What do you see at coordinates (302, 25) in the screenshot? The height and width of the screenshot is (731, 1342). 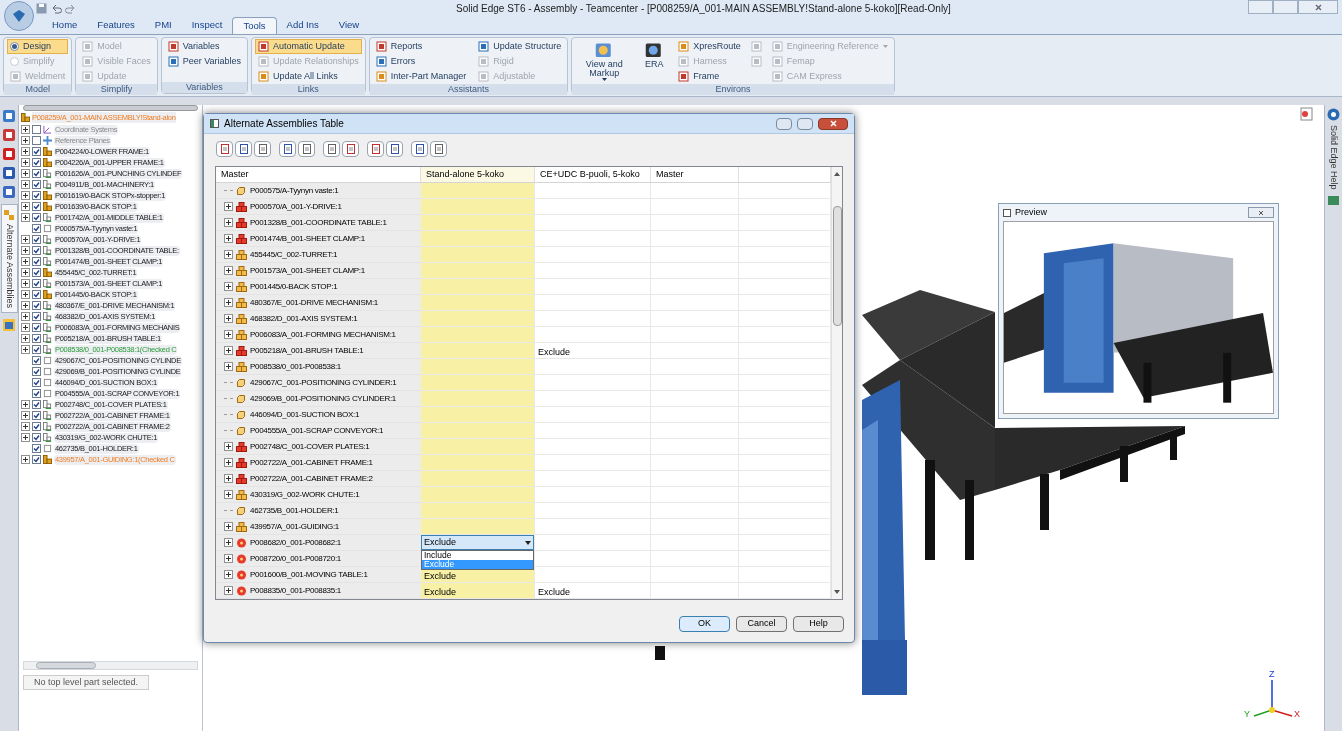 I see `ribbon-tab: Add Ins` at bounding box center [302, 25].